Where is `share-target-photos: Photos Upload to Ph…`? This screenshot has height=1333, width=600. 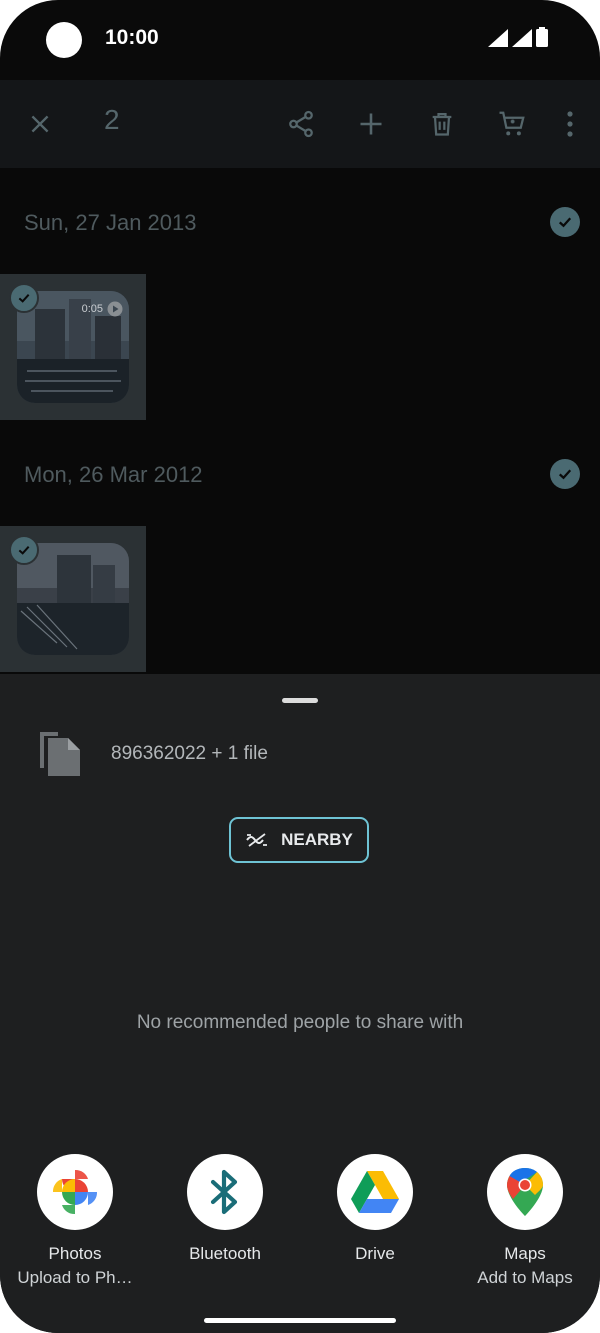
share-target-photos: Photos Upload to Ph… is located at coordinates (75, 1221).